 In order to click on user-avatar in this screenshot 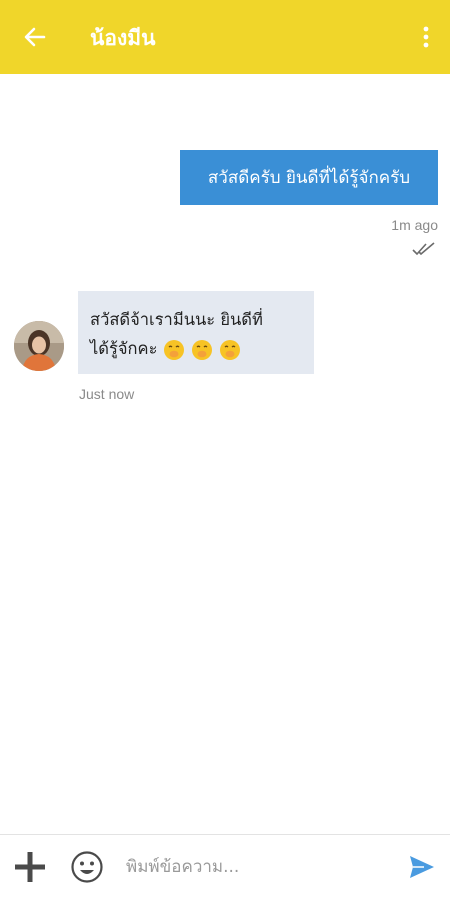, I will do `click(39, 346)`.